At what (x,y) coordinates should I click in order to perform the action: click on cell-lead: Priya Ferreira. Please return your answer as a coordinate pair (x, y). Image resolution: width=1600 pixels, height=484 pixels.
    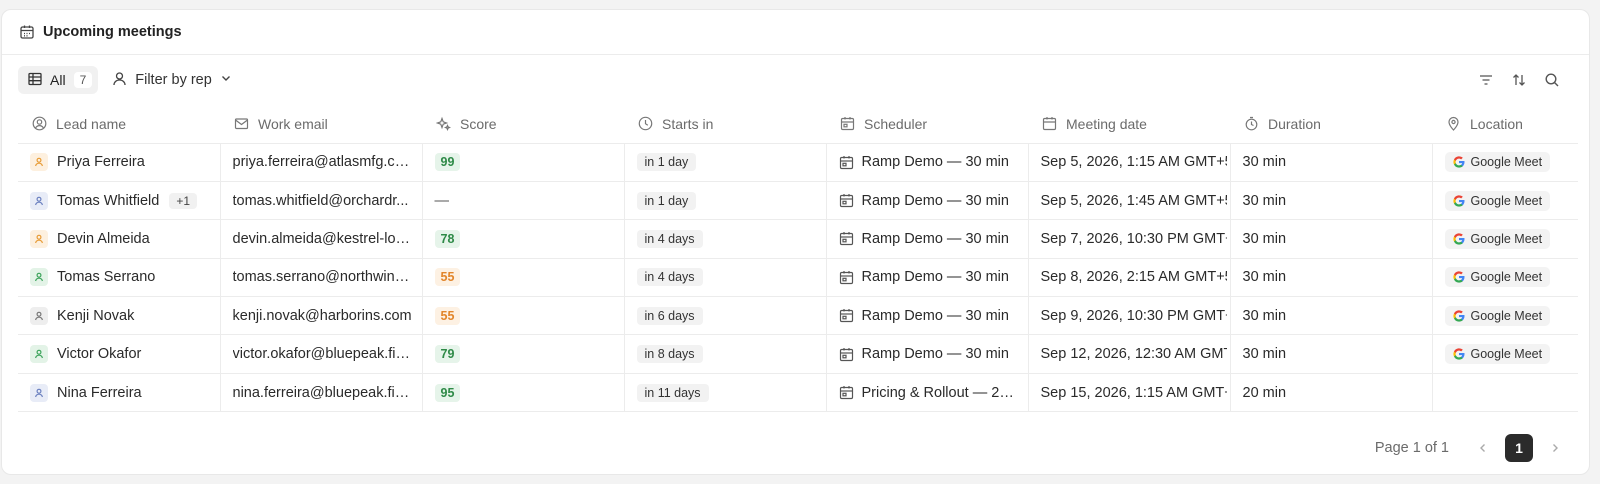
    Looking at the image, I should click on (119, 162).